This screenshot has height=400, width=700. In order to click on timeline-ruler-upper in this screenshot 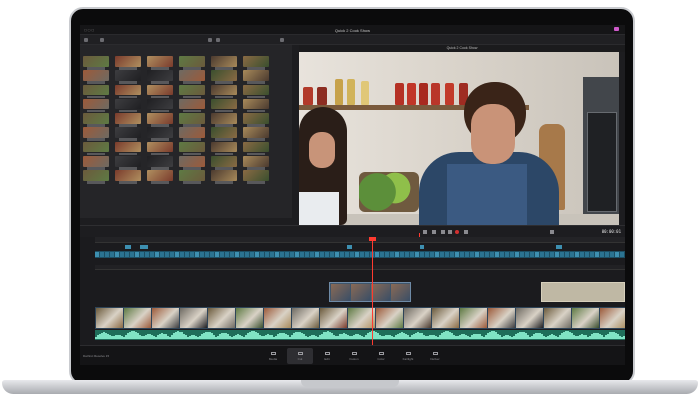, I will do `click(360, 240)`.